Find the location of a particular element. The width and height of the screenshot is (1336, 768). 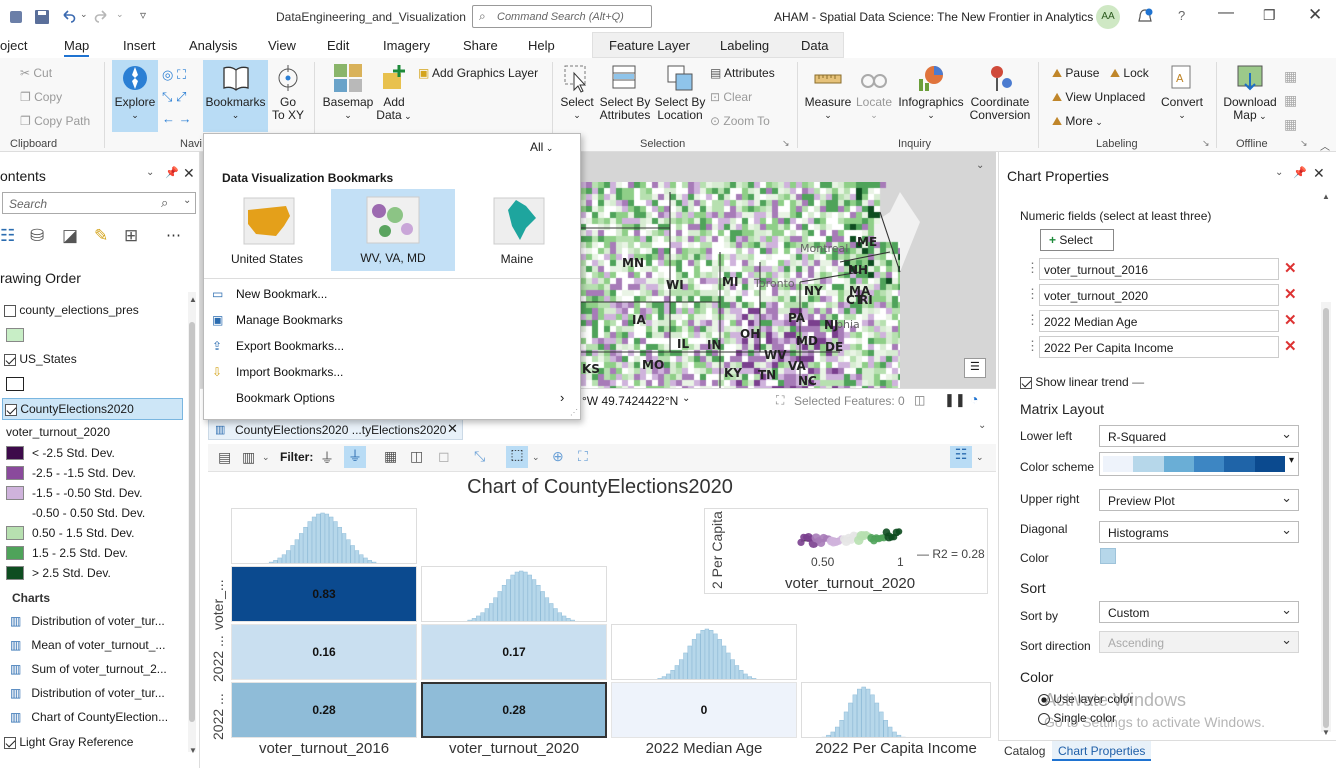

tab-data: Data is located at coordinates (814, 45).